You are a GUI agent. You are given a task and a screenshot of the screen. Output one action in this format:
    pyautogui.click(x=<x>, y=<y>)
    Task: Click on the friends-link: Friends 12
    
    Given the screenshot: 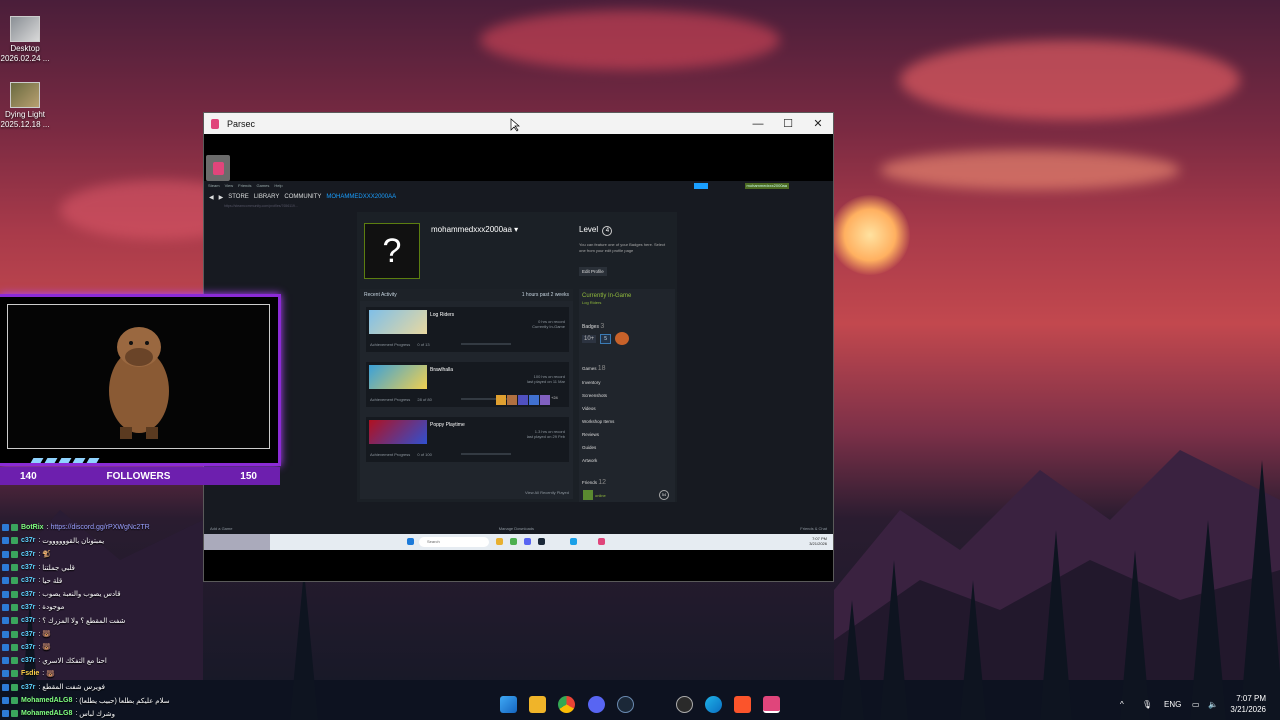 What is the action you would take?
    pyautogui.click(x=594, y=482)
    